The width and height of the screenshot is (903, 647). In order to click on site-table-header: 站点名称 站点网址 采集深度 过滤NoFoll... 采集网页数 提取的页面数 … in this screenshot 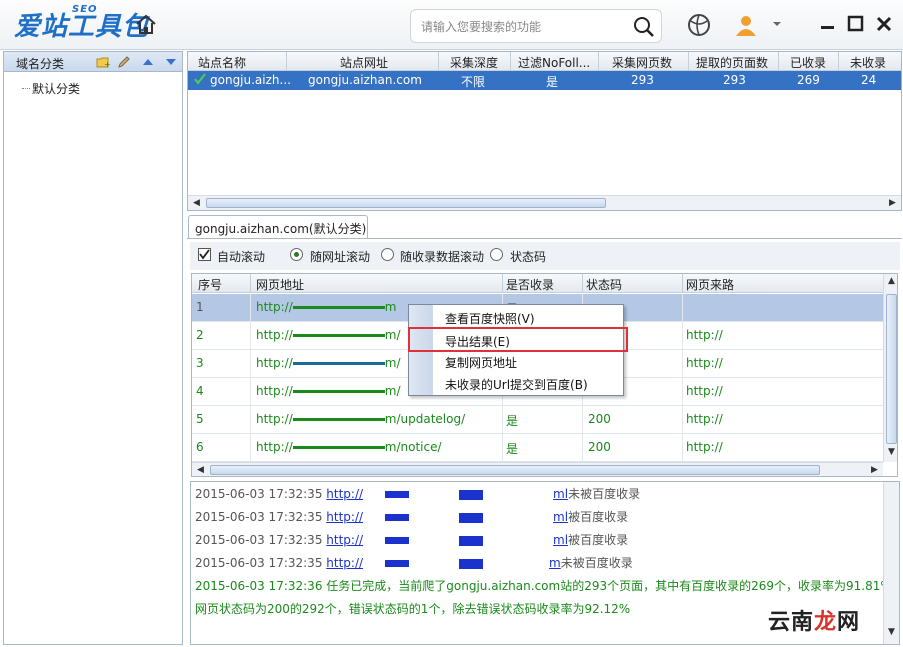, I will do `click(544, 61)`.